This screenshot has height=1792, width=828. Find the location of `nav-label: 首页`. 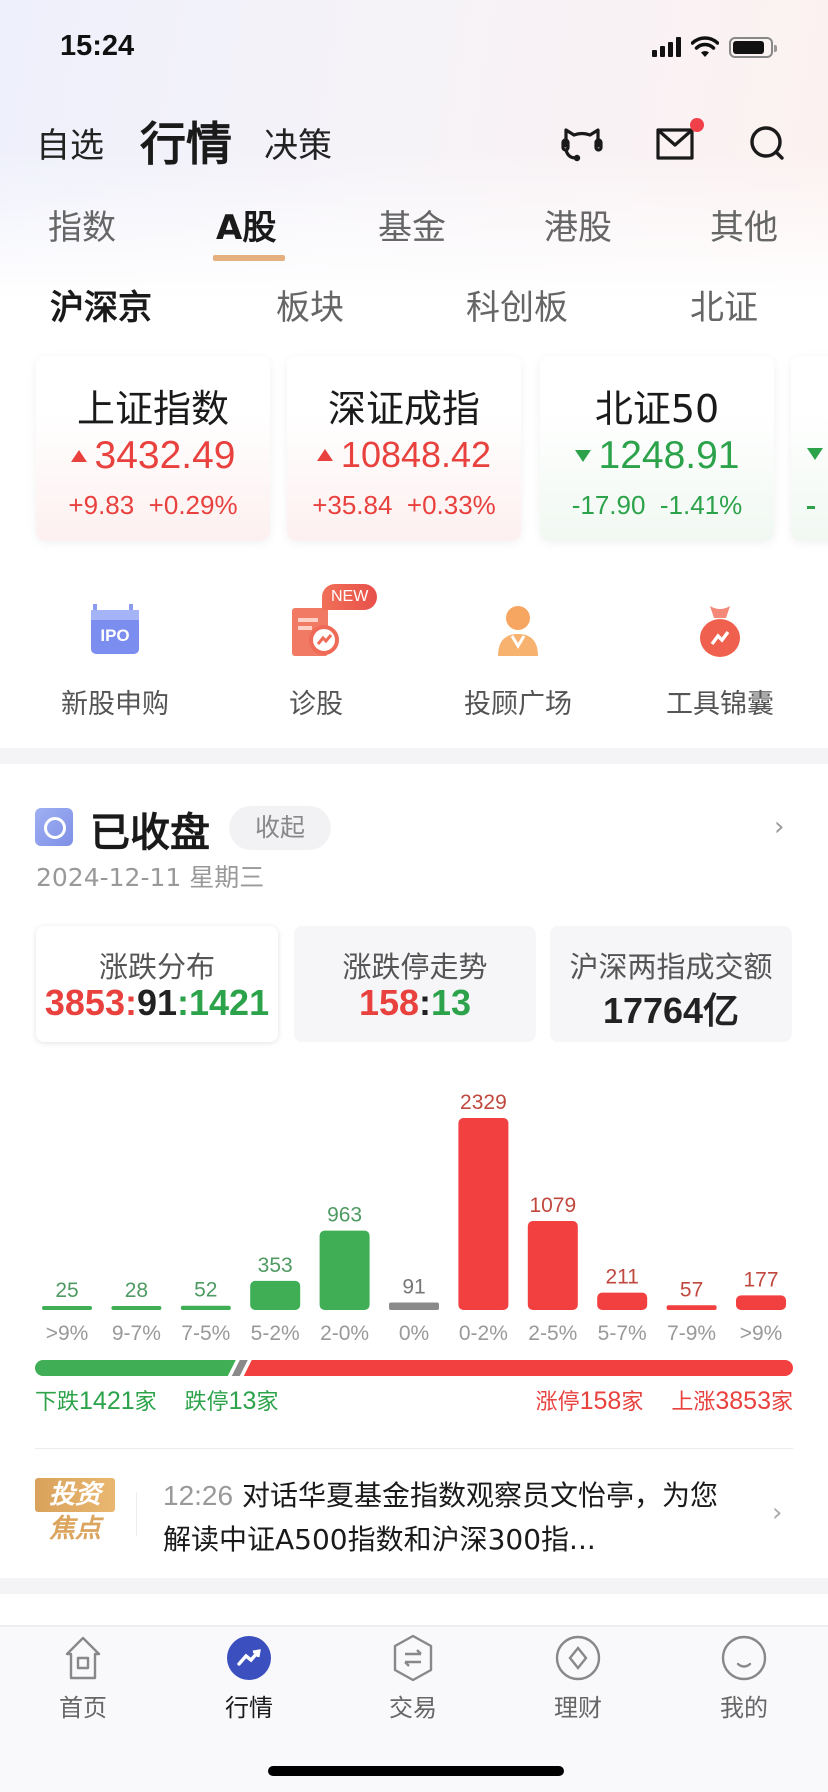

nav-label: 首页 is located at coordinates (83, 1708).